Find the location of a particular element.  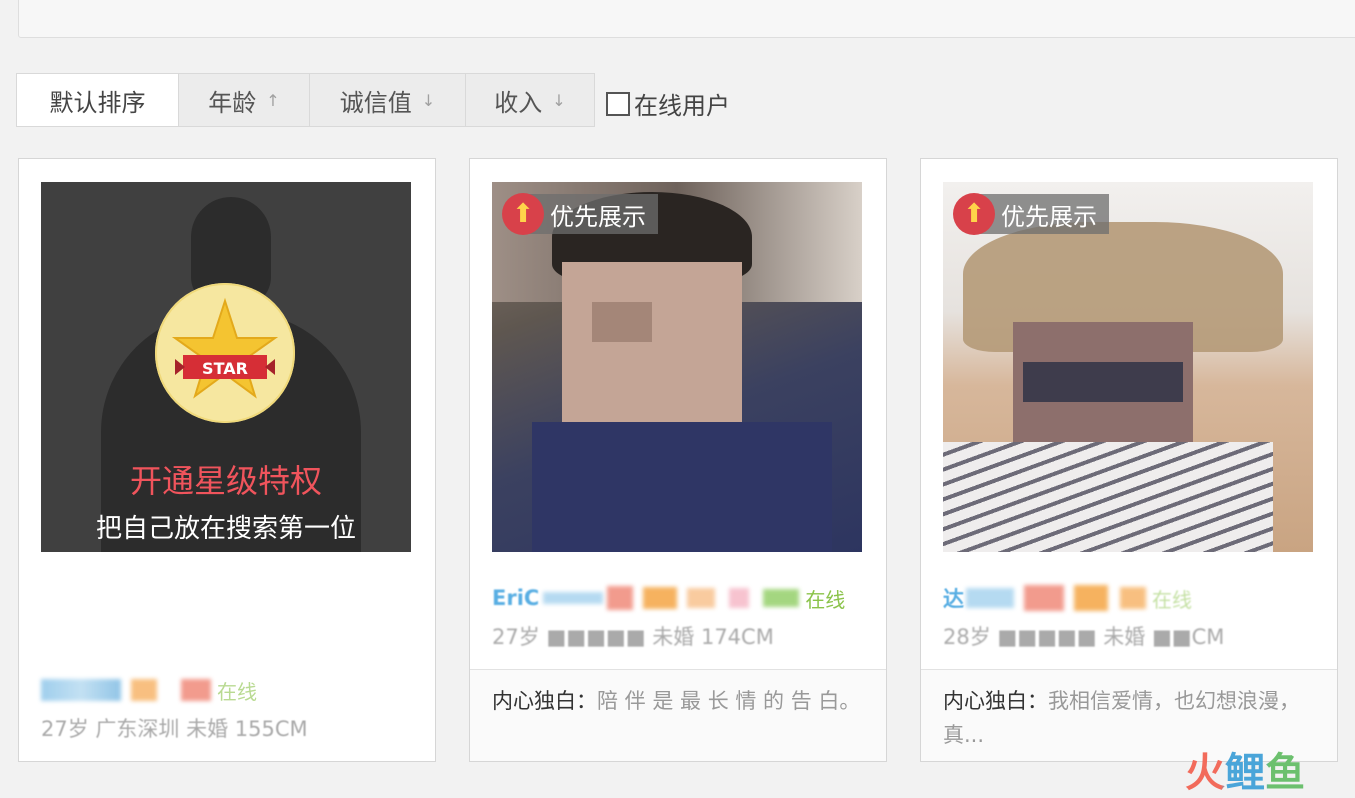

star-badge-icon: STAR is located at coordinates (225, 353).